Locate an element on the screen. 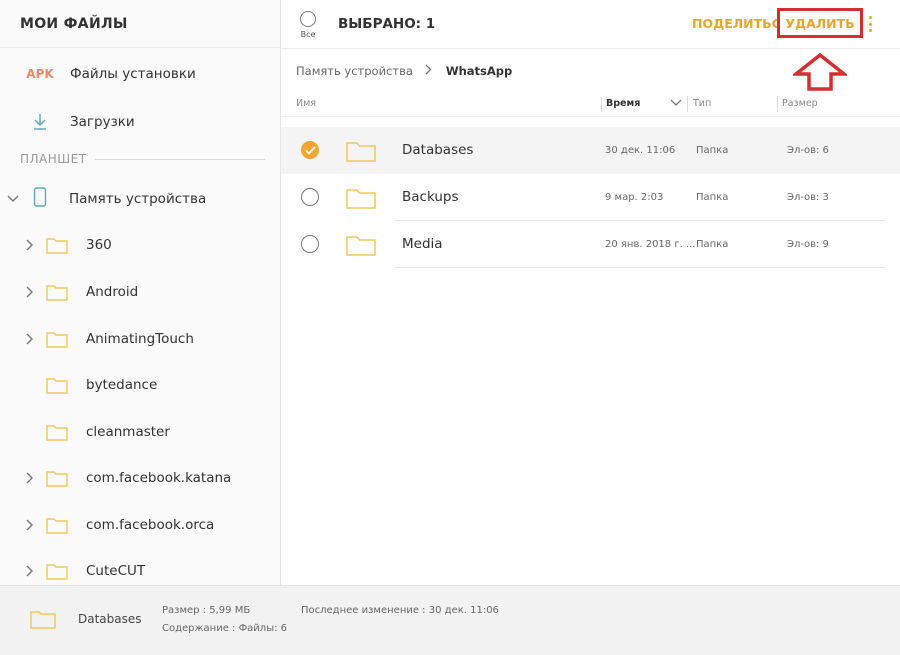  file-time: 9 мар. 2:03 is located at coordinates (634, 197).